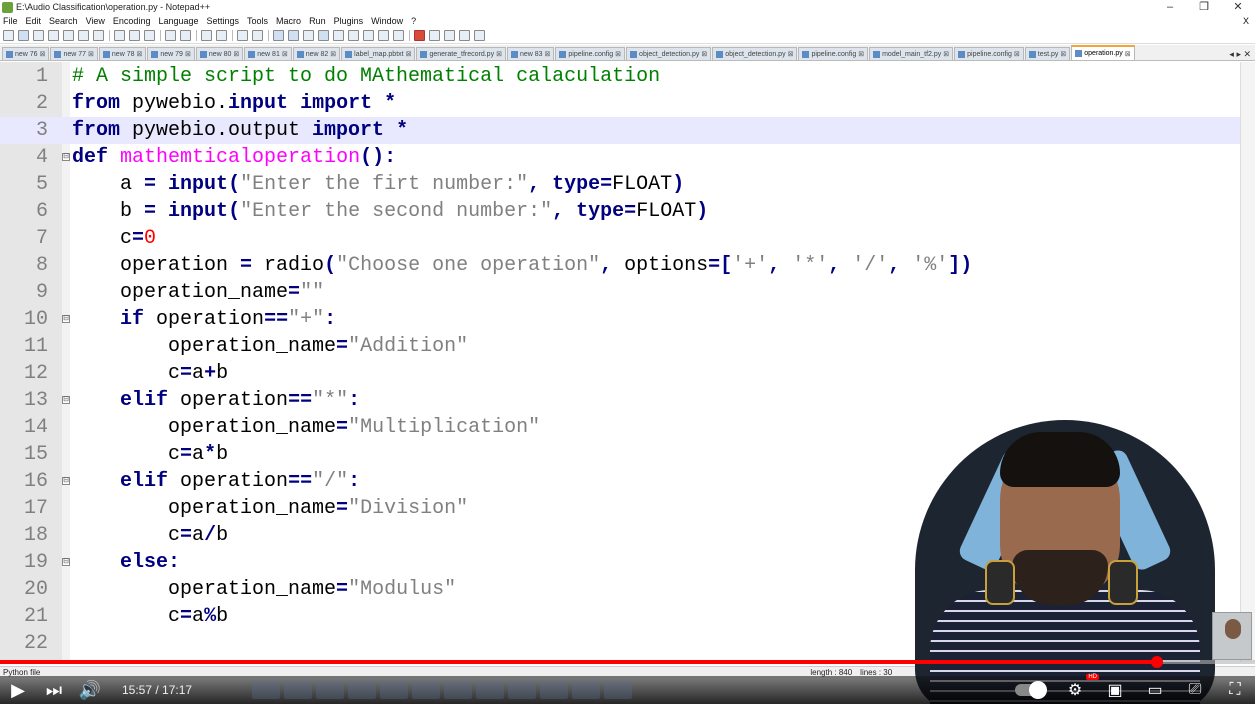 The height and width of the screenshot is (704, 1255). I want to click on code-line: 7 c=0, so click(620, 238).